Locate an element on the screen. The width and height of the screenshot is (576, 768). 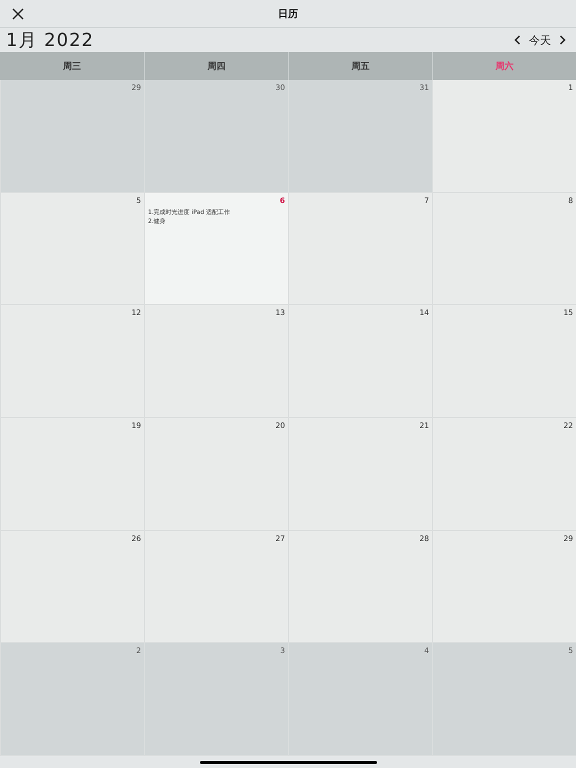
close-button is located at coordinates (18, 14).